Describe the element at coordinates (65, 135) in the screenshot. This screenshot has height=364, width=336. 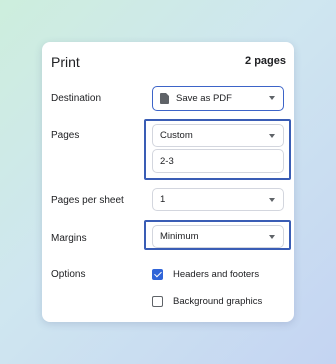
I see `pages-label: Pages` at that location.